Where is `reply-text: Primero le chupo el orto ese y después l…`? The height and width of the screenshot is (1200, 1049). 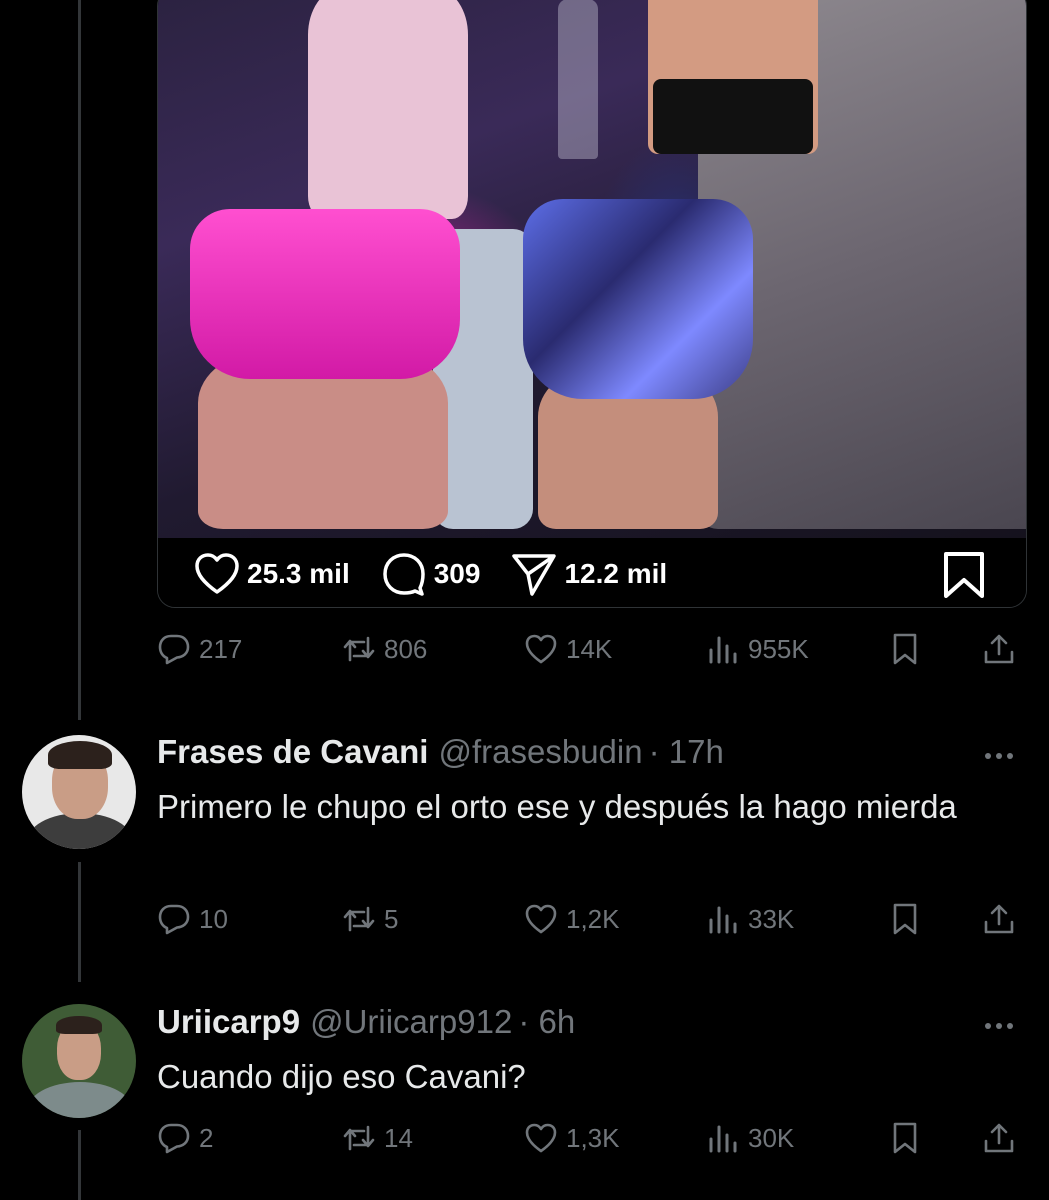 reply-text: Primero le chupo el orto ese y después l… is located at coordinates (557, 806).